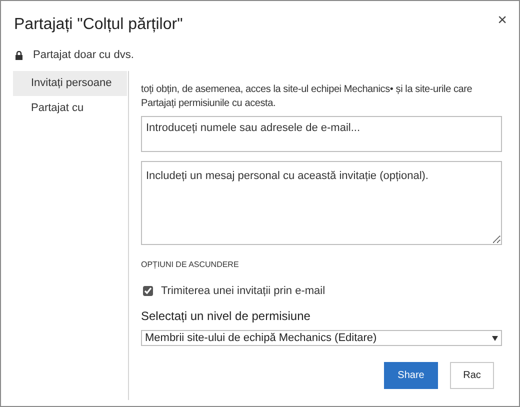 The image size is (520, 407). What do you see at coordinates (148, 291) in the screenshot?
I see `checkbox` at bounding box center [148, 291].